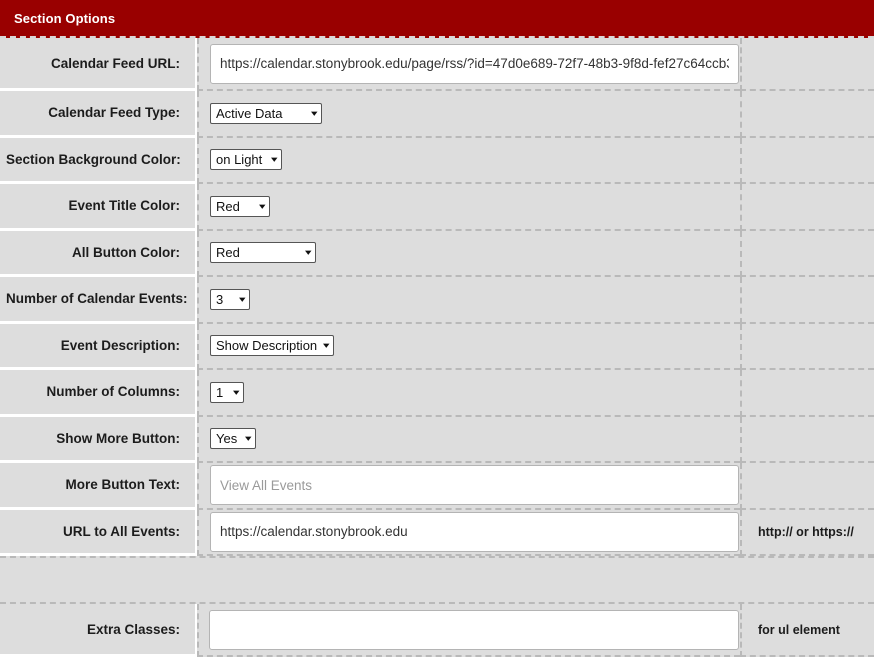 This screenshot has height=657, width=874. What do you see at coordinates (98, 346) in the screenshot?
I see `field-label-event-description: Event Description:` at bounding box center [98, 346].